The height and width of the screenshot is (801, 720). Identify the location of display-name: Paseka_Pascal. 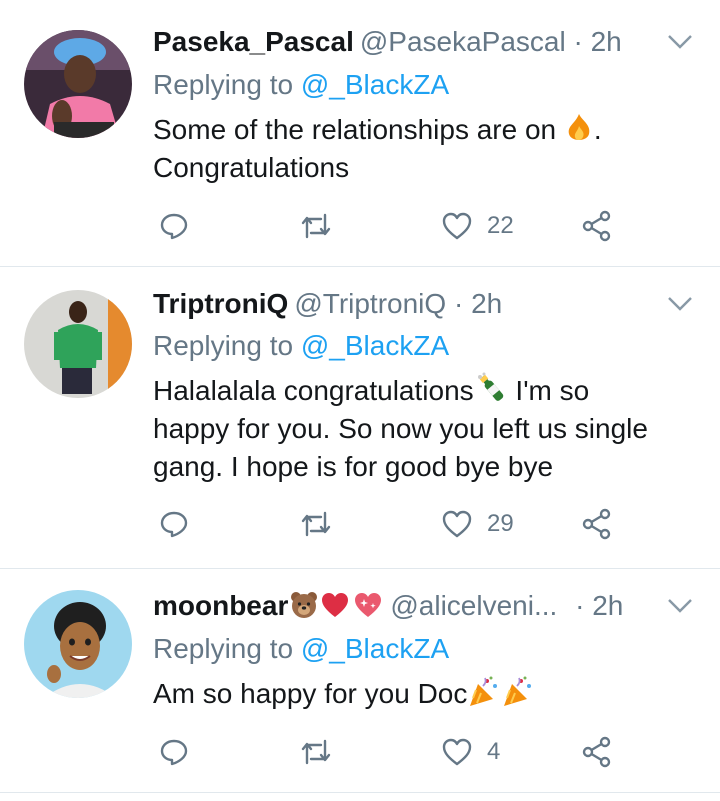
(253, 41).